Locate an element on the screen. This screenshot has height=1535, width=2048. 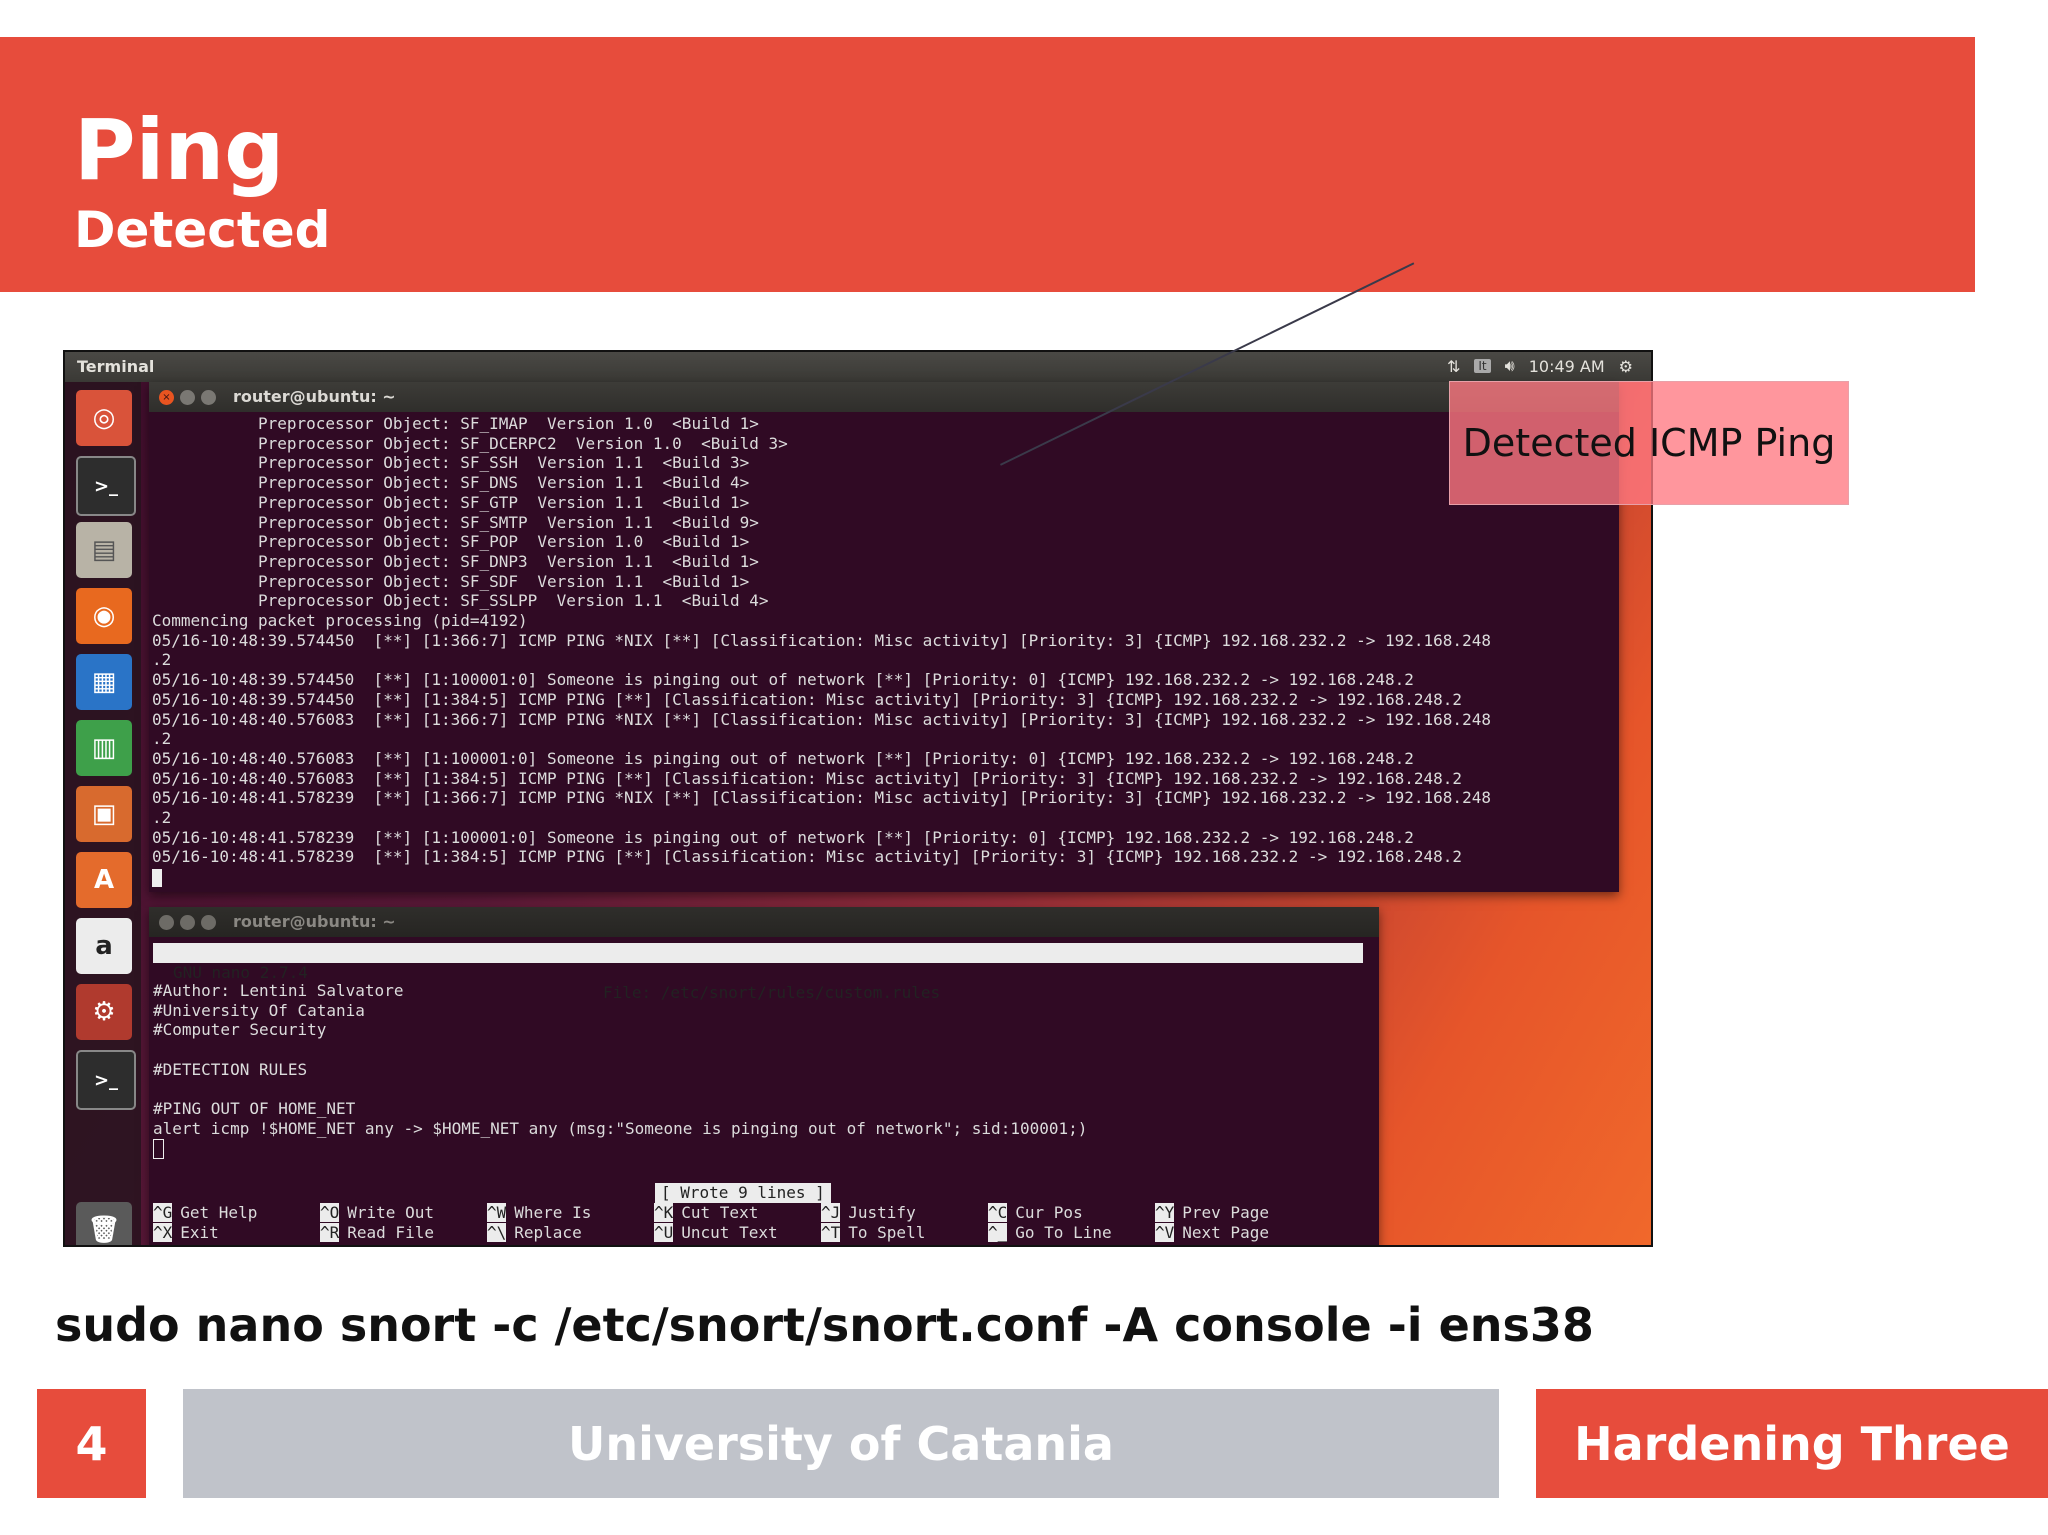
shortcut-key: ^\ is located at coordinates (497, 1232).